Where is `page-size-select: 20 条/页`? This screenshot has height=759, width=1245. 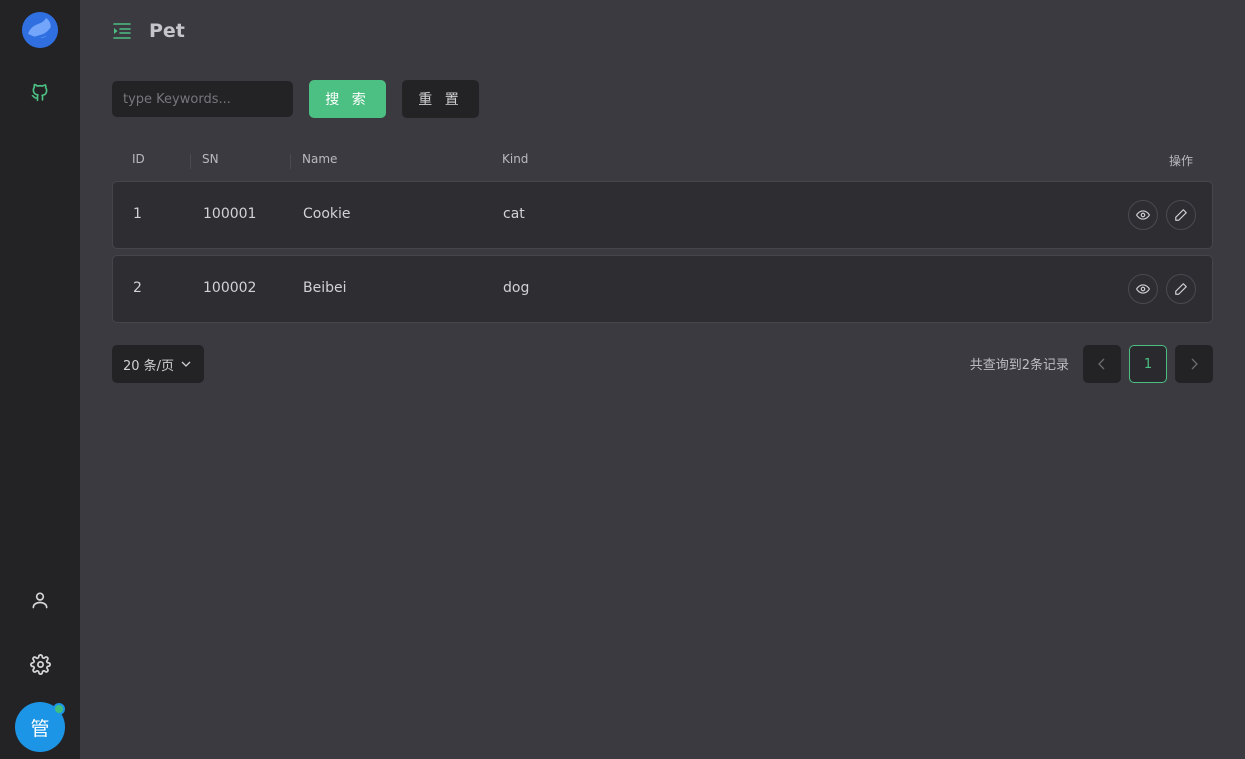
page-size-select: 20 条/页 is located at coordinates (158, 364).